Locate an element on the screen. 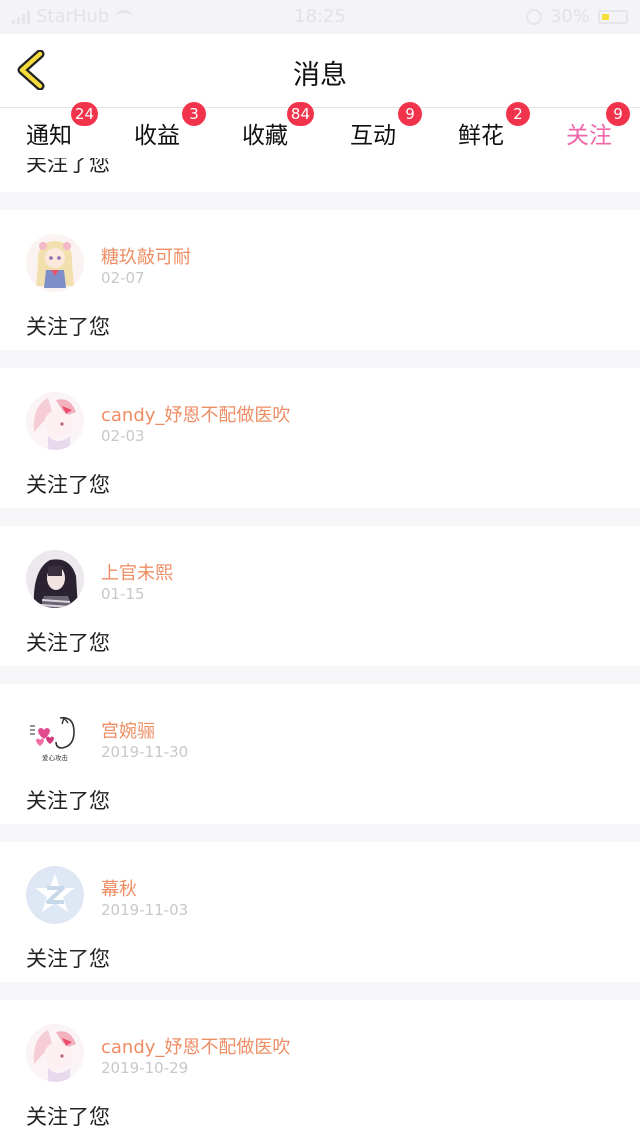  nav-bar: 消息 is located at coordinates (320, 71).